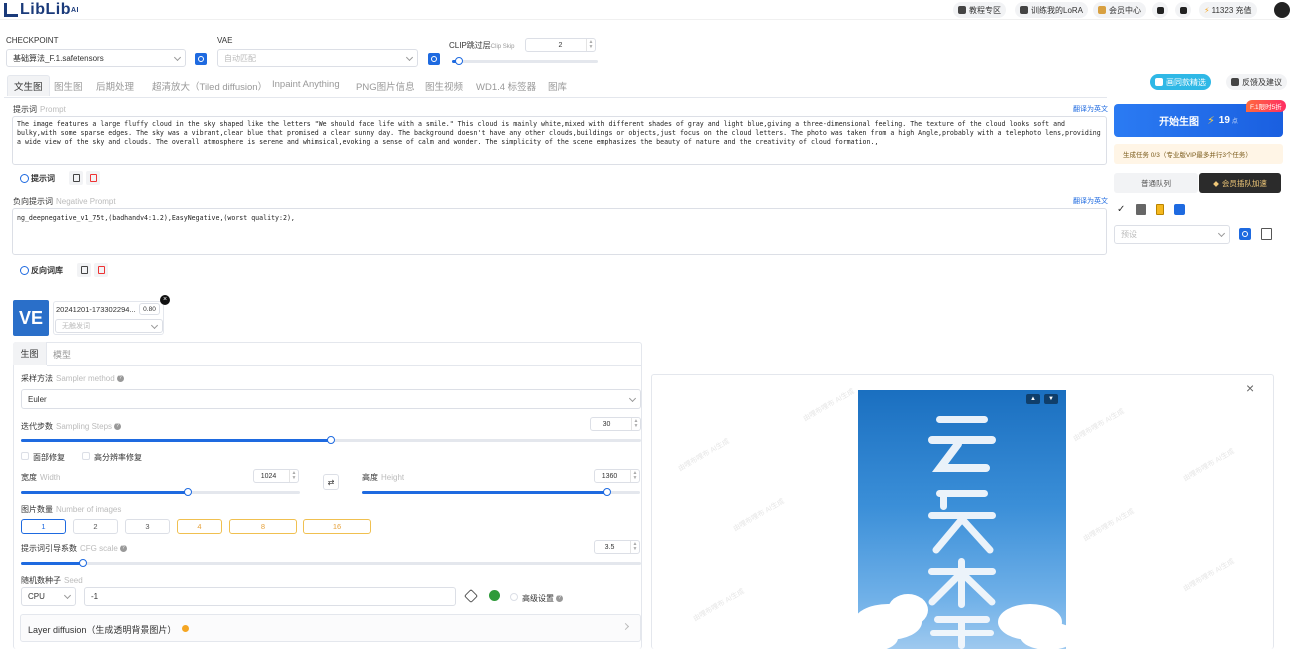  I want to click on tab-img2img: 图生图, so click(68, 86).